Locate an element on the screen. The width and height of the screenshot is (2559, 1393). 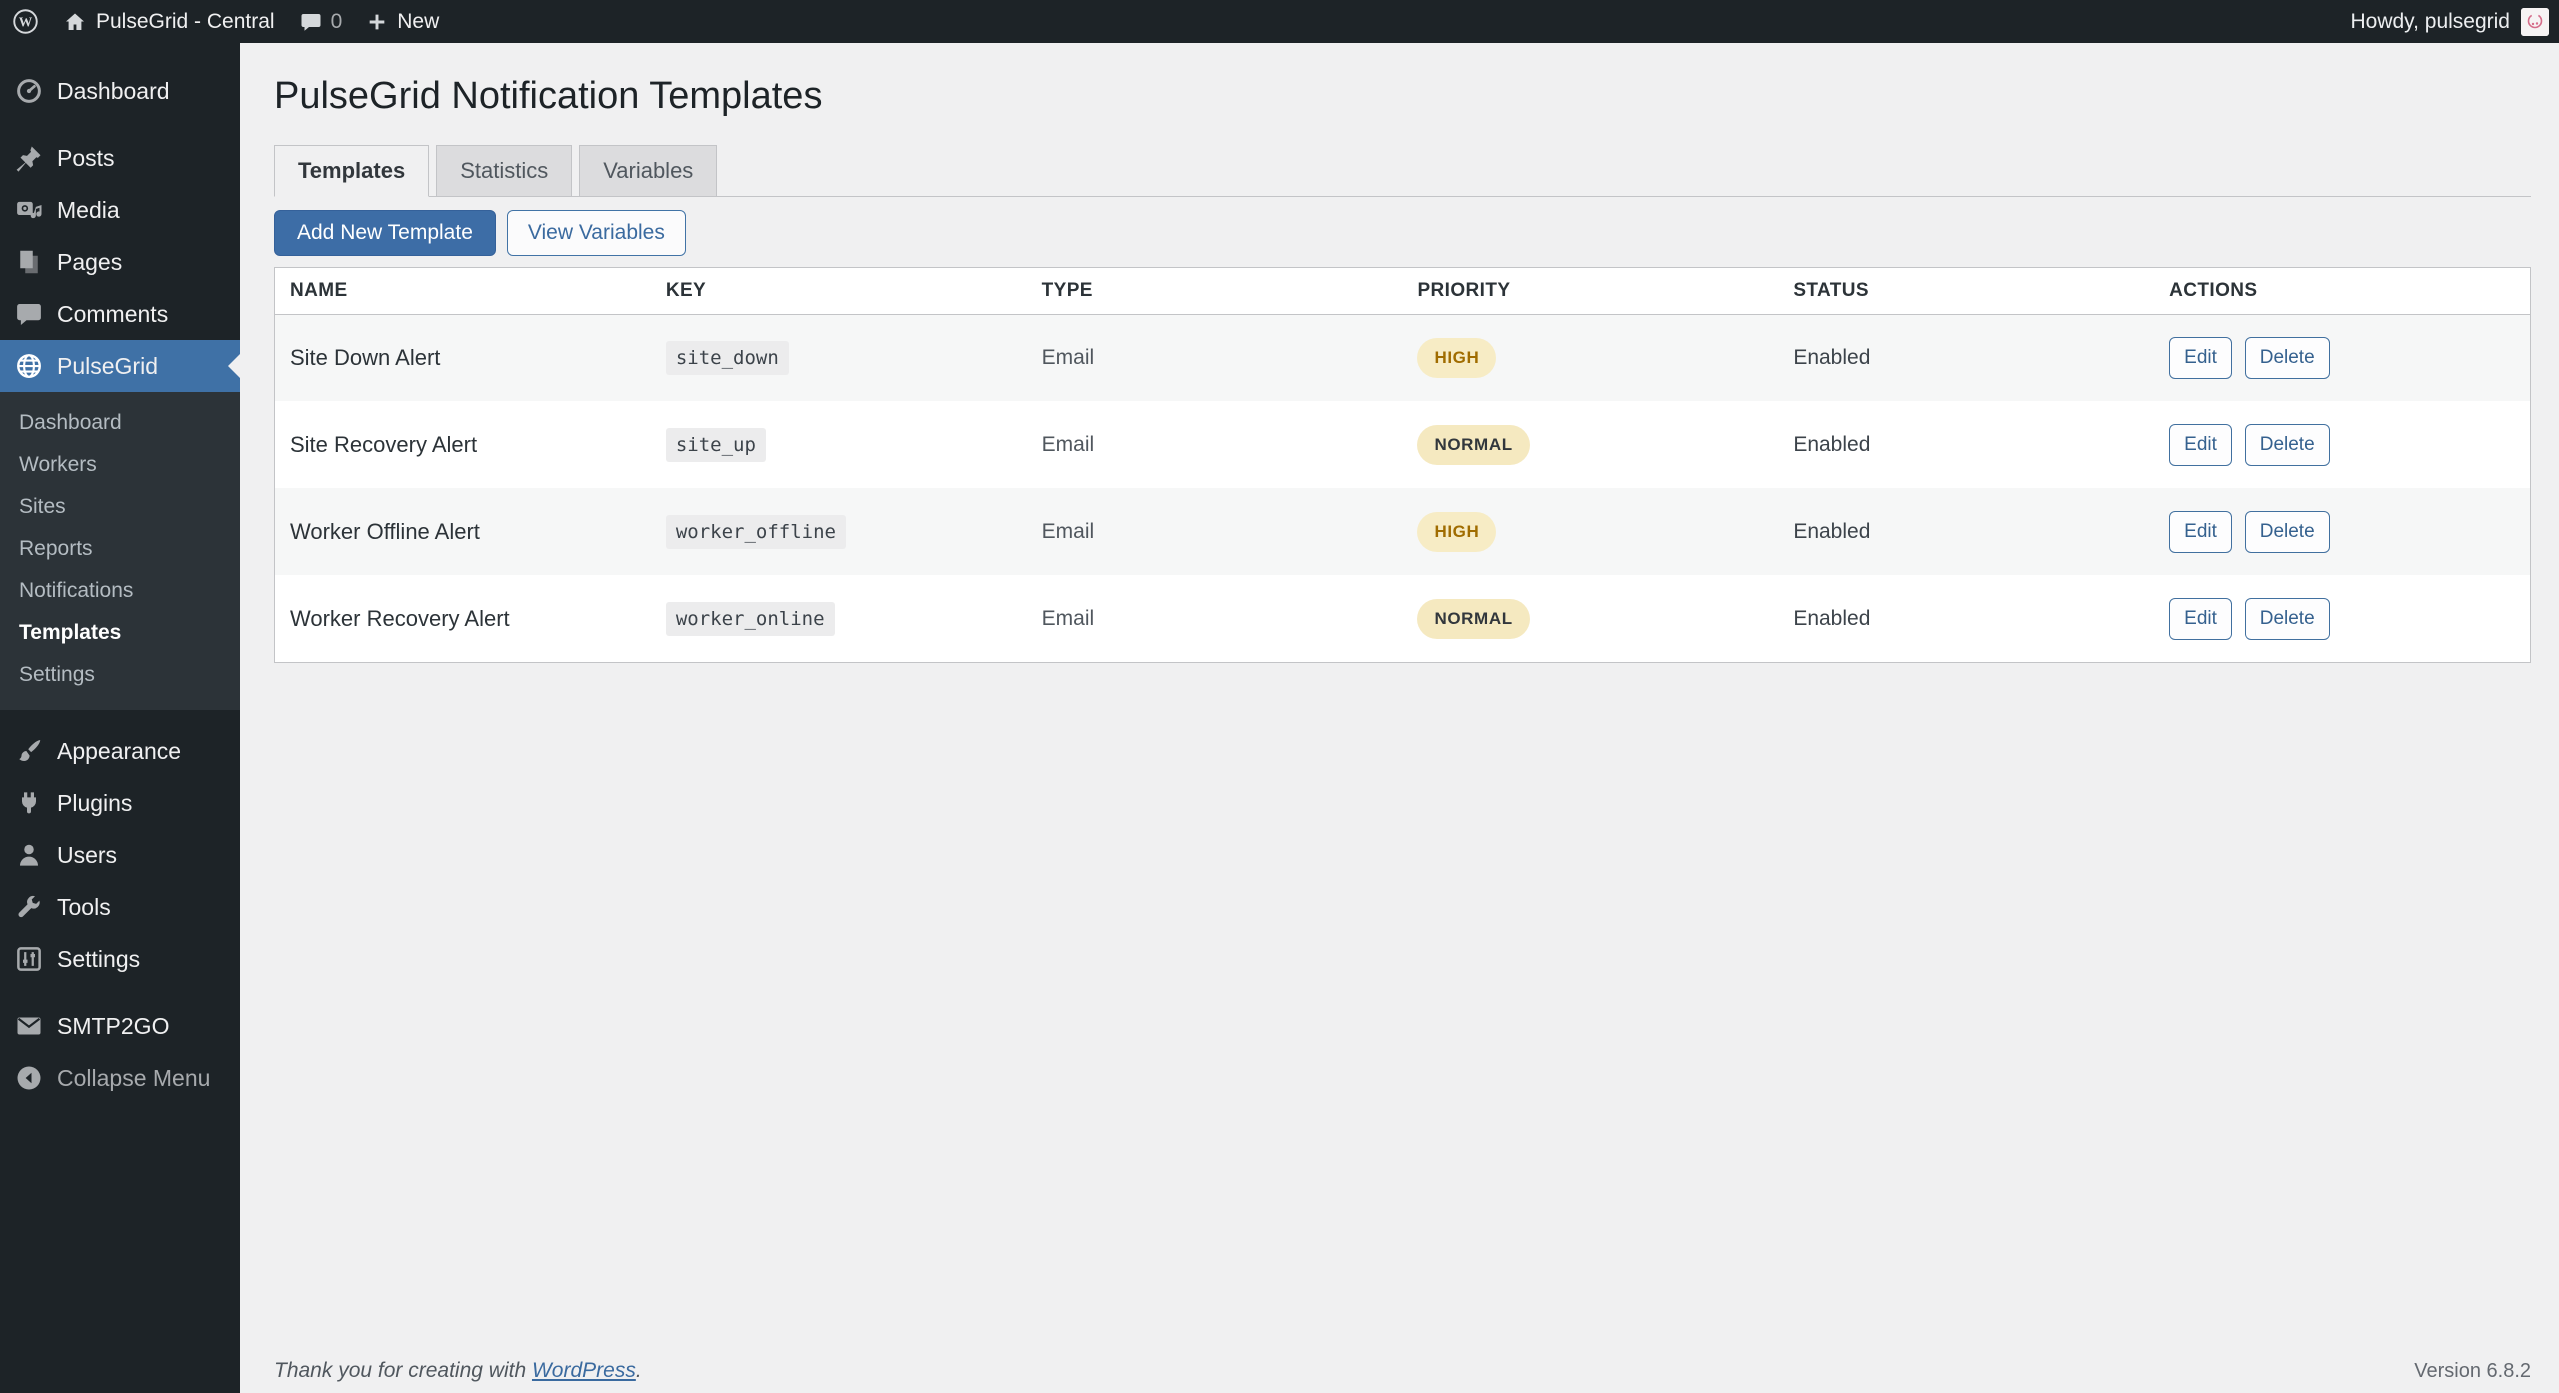
admin-bar-account: Howdy, pulsegrid is located at coordinates (2454, 21).